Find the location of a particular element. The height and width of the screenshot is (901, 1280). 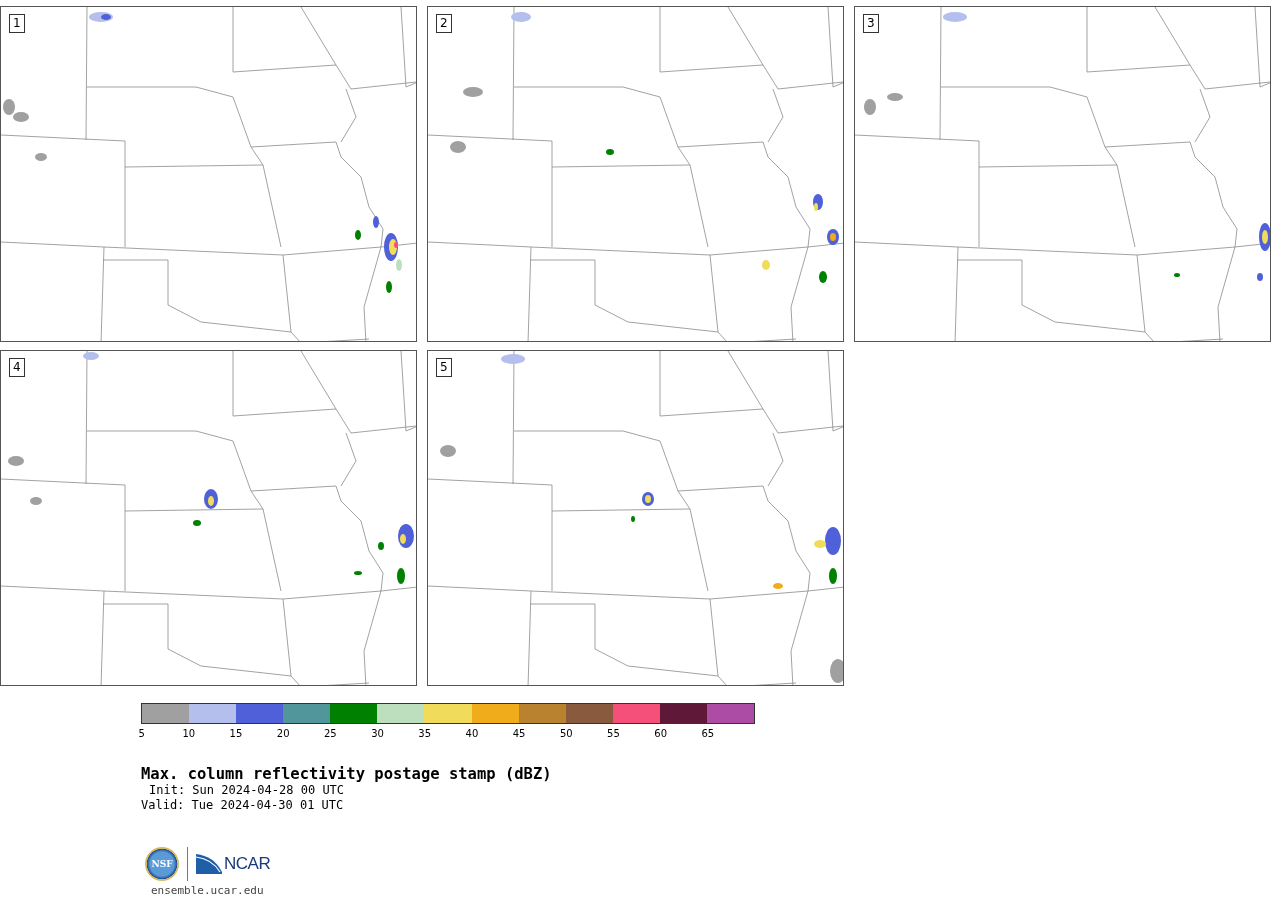

tick-label: 15 is located at coordinates (236, 733).